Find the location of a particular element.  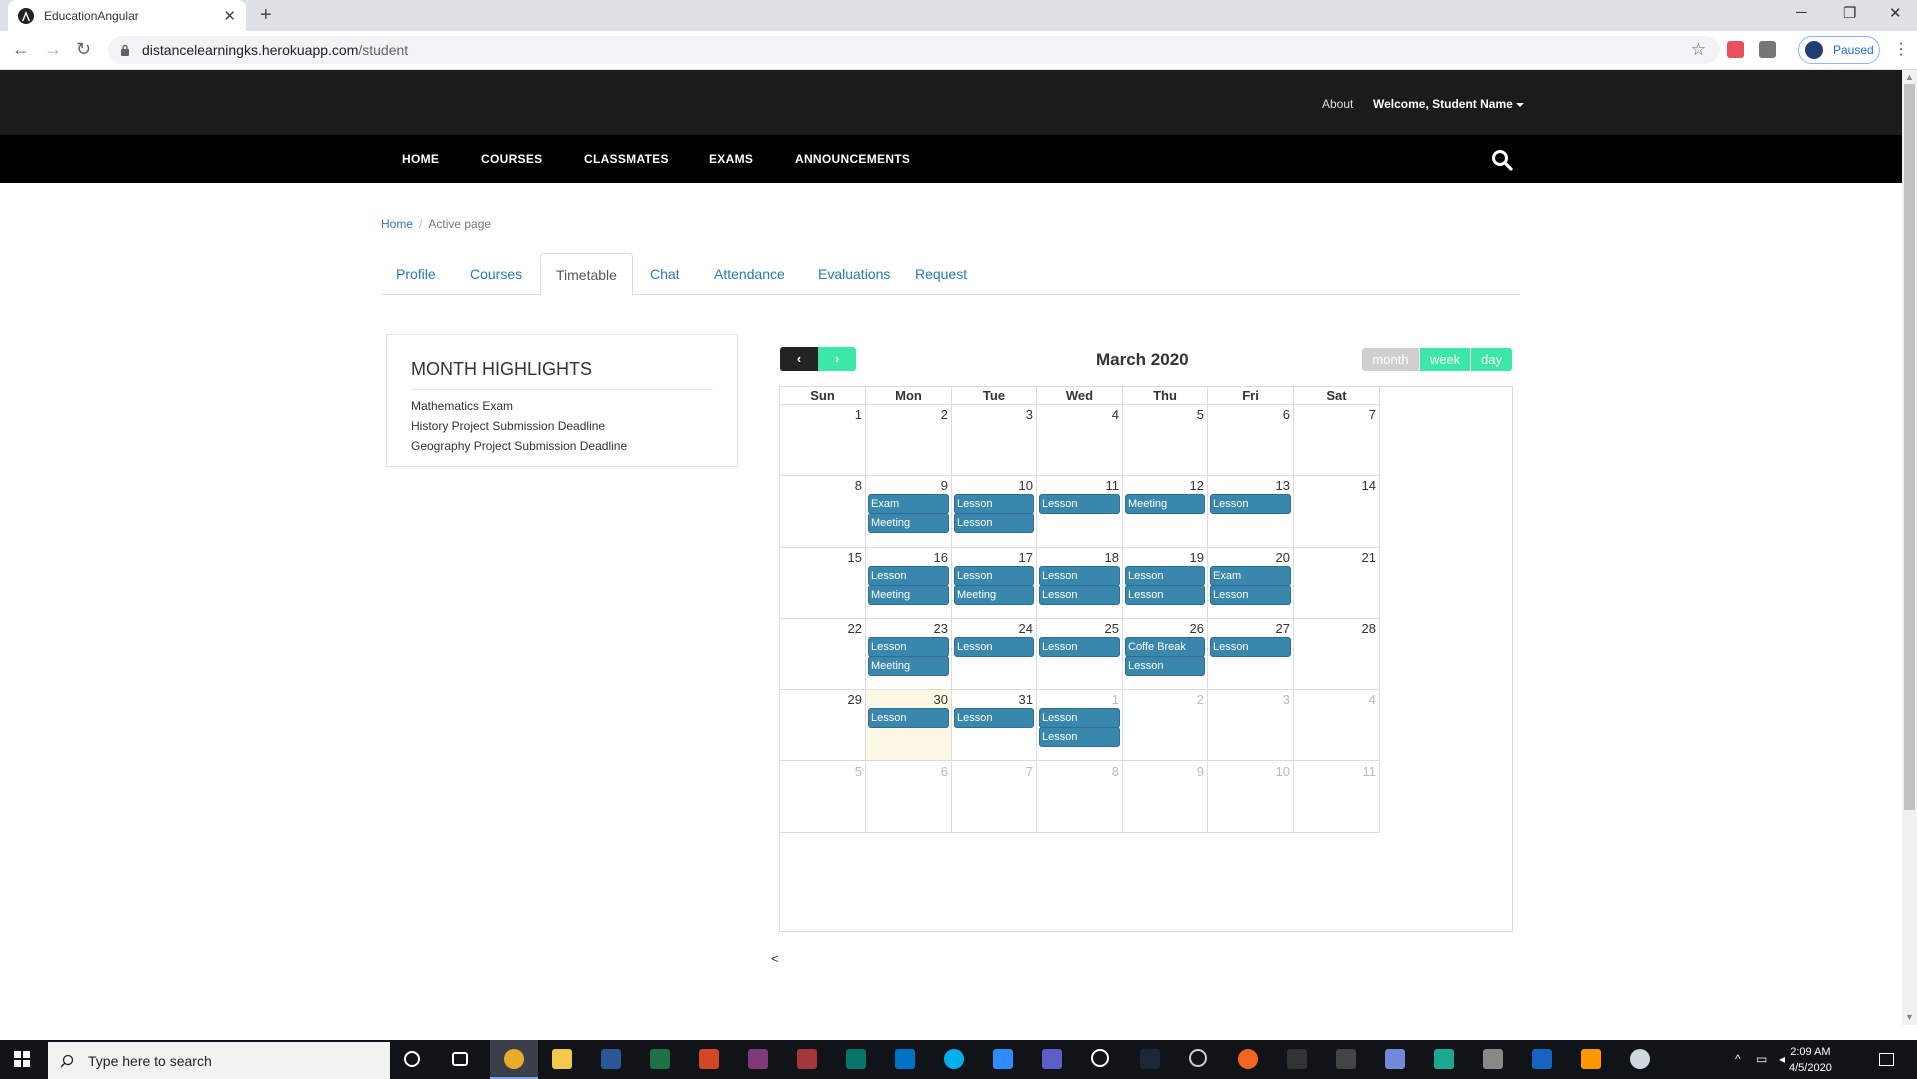

media-player-icon is located at coordinates (1100, 1058).